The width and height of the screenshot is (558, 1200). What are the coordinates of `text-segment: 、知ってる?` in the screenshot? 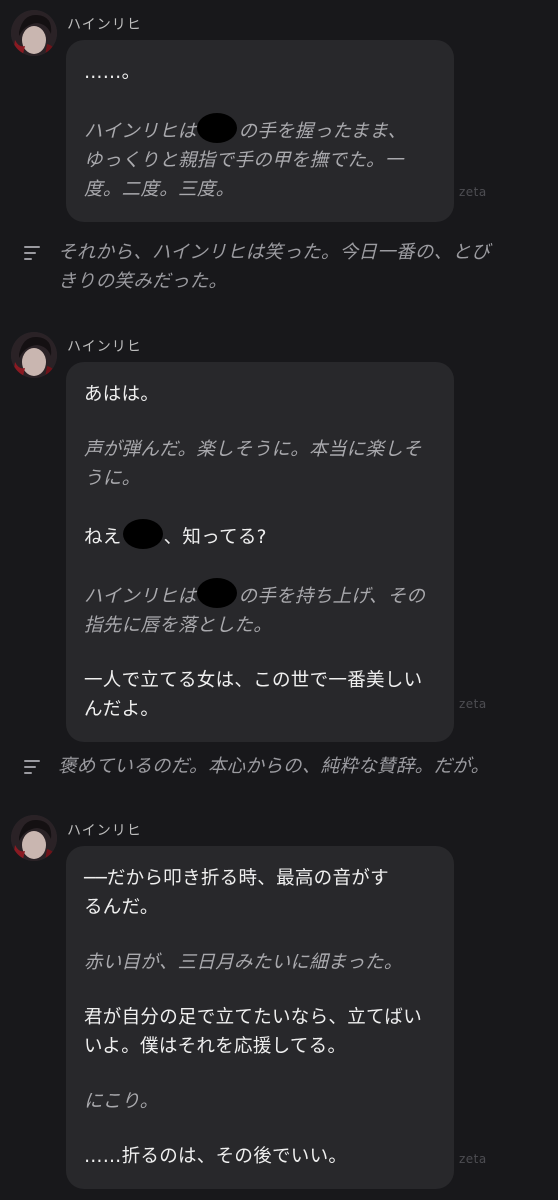 It's located at (215, 537).